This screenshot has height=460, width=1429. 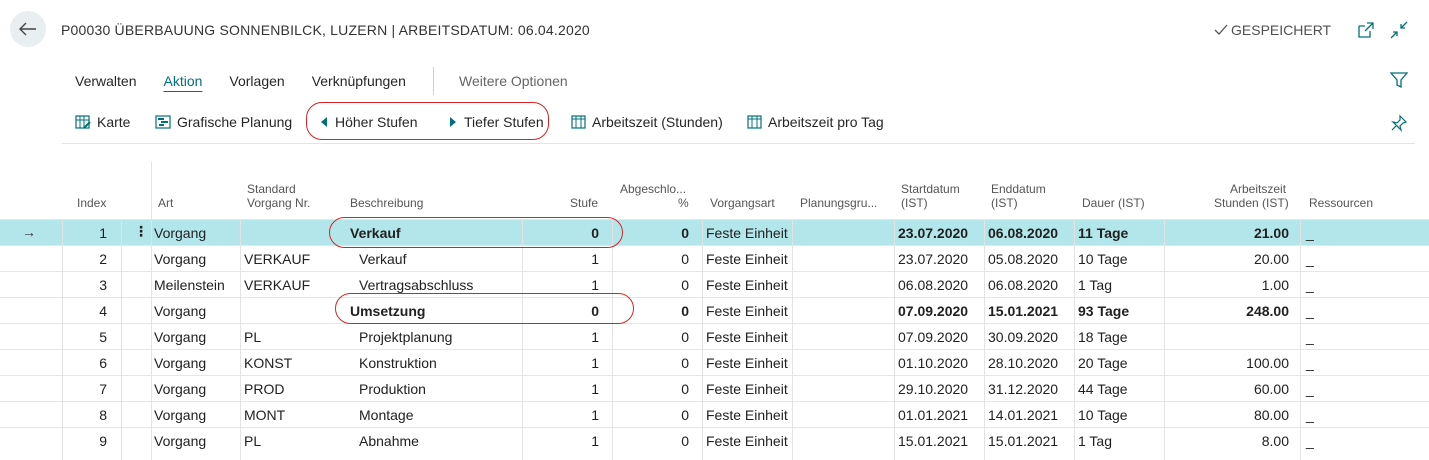 I want to click on cell-dauer: 11 Tage, so click(x=1103, y=233).